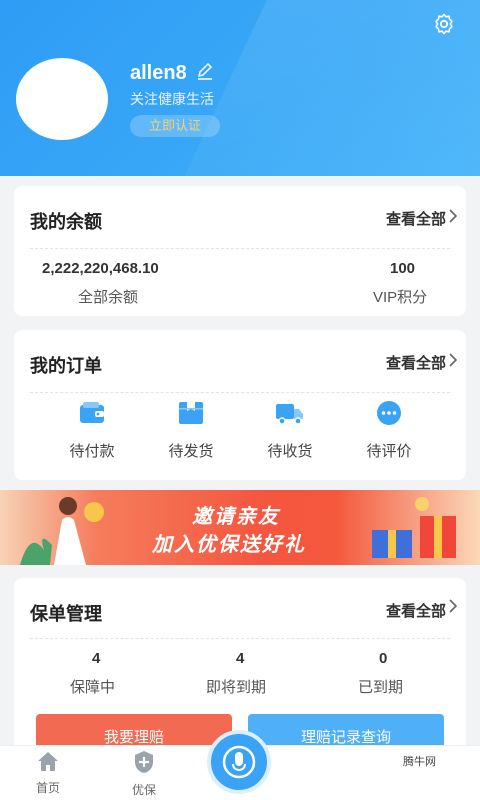  Describe the element at coordinates (100, 268) in the screenshot. I see `total-balance-value: 2,222,220,468.10` at that location.